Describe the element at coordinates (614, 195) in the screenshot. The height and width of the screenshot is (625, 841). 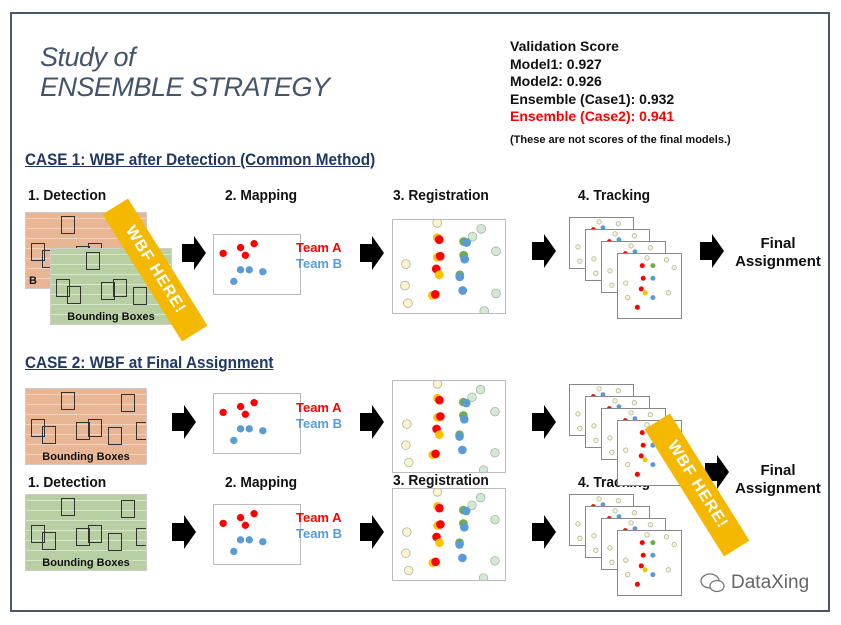
I see `case1-step-tracking: 4. Tracking` at that location.